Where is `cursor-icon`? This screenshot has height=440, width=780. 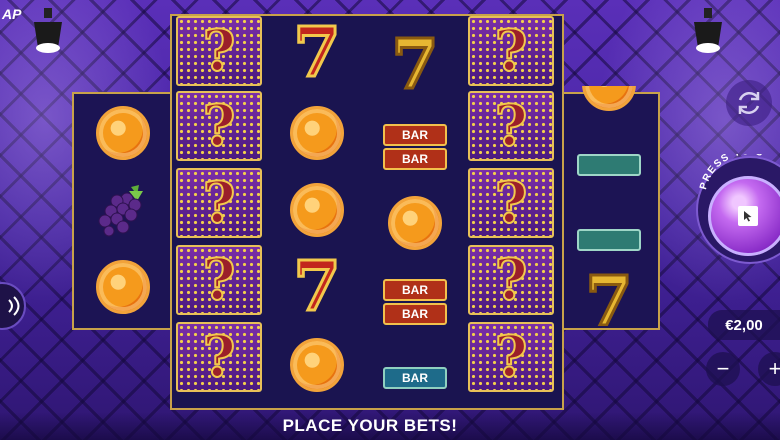
cursor-icon is located at coordinates (748, 216).